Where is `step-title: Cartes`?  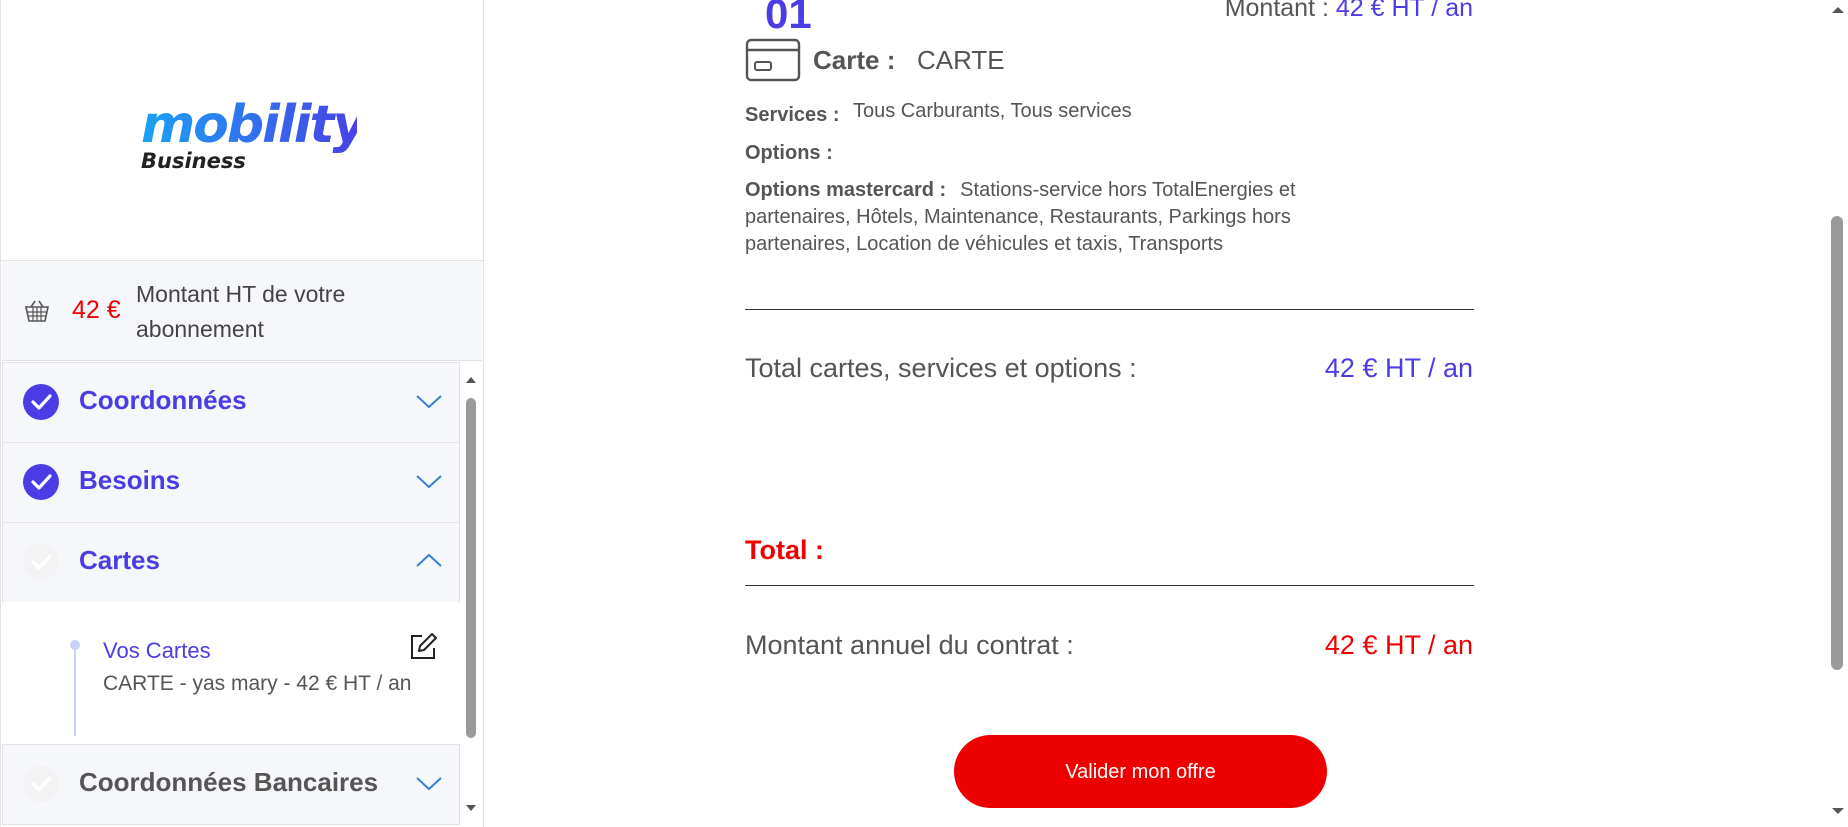 step-title: Cartes is located at coordinates (119, 560).